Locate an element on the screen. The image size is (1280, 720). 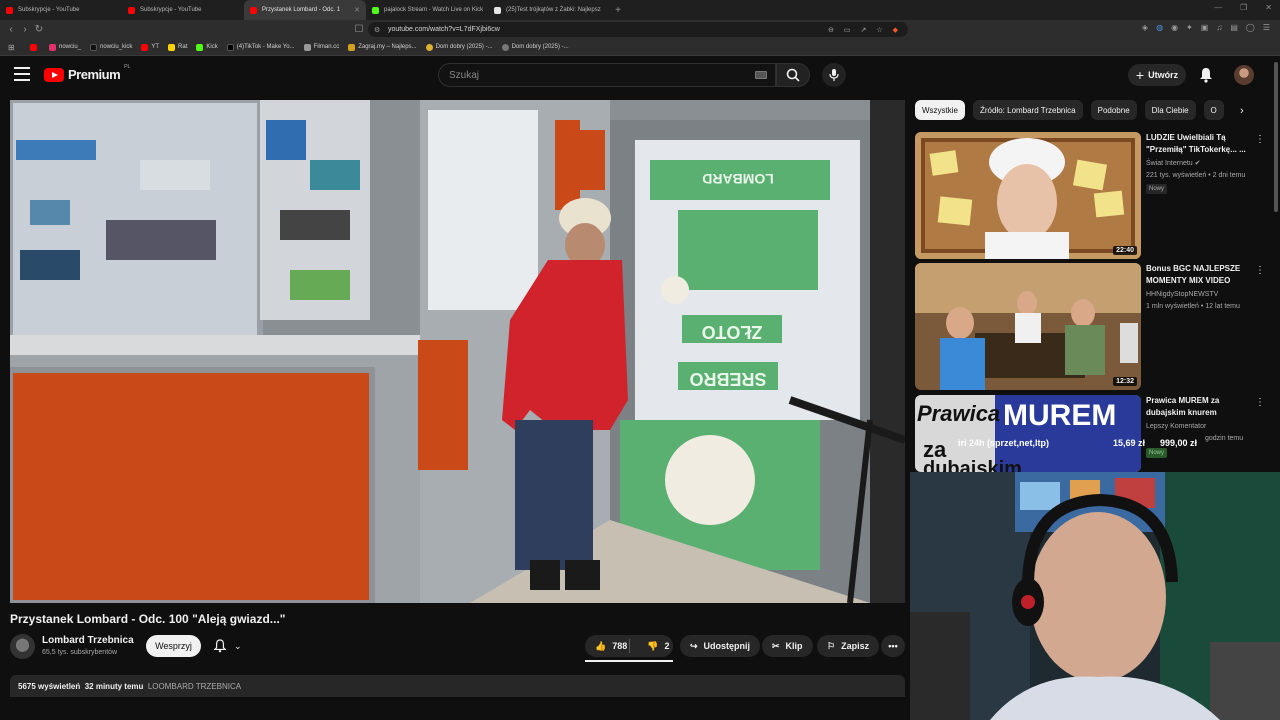
video-thumbnail: 22:40 is located at coordinates (1028, 195).